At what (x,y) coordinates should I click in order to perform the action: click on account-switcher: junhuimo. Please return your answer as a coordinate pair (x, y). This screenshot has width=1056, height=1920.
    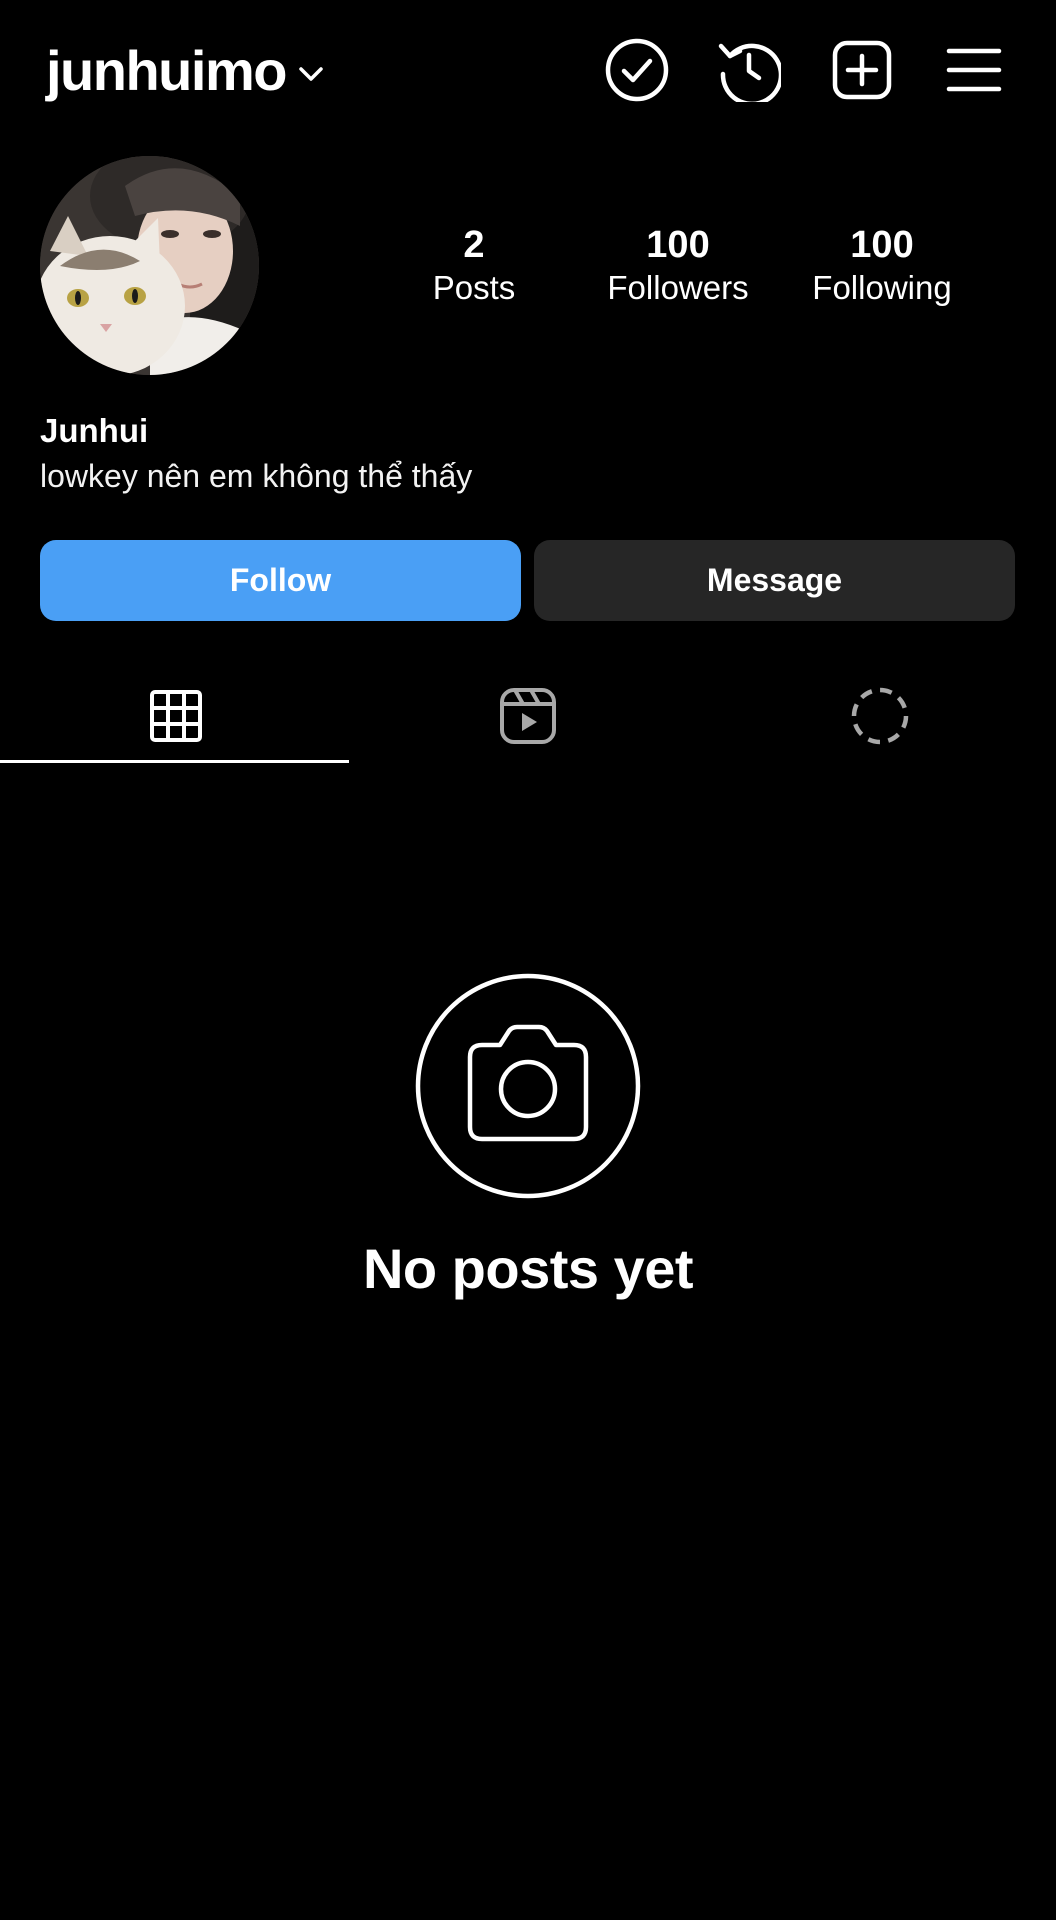
    Looking at the image, I should click on (185, 71).